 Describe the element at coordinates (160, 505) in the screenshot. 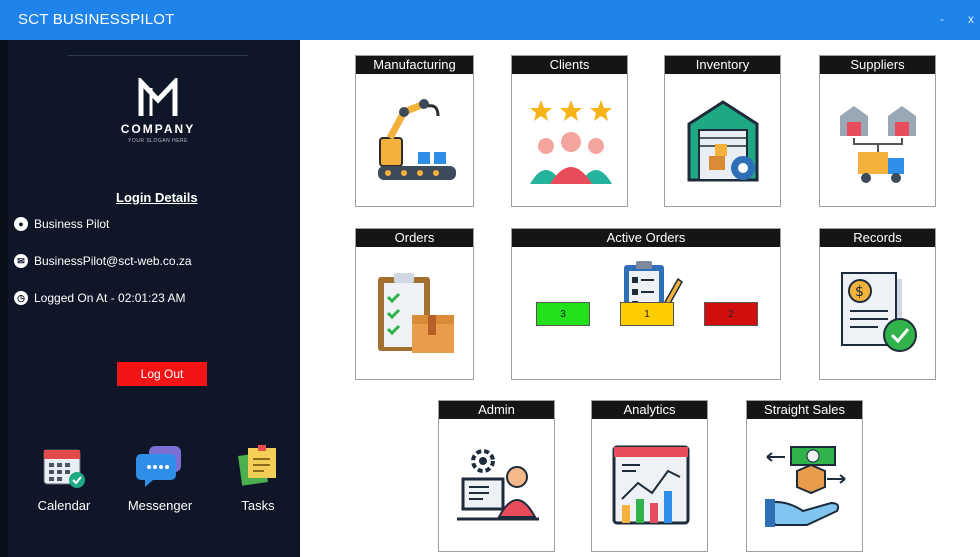

I see `messenger-label: Messenger` at that location.